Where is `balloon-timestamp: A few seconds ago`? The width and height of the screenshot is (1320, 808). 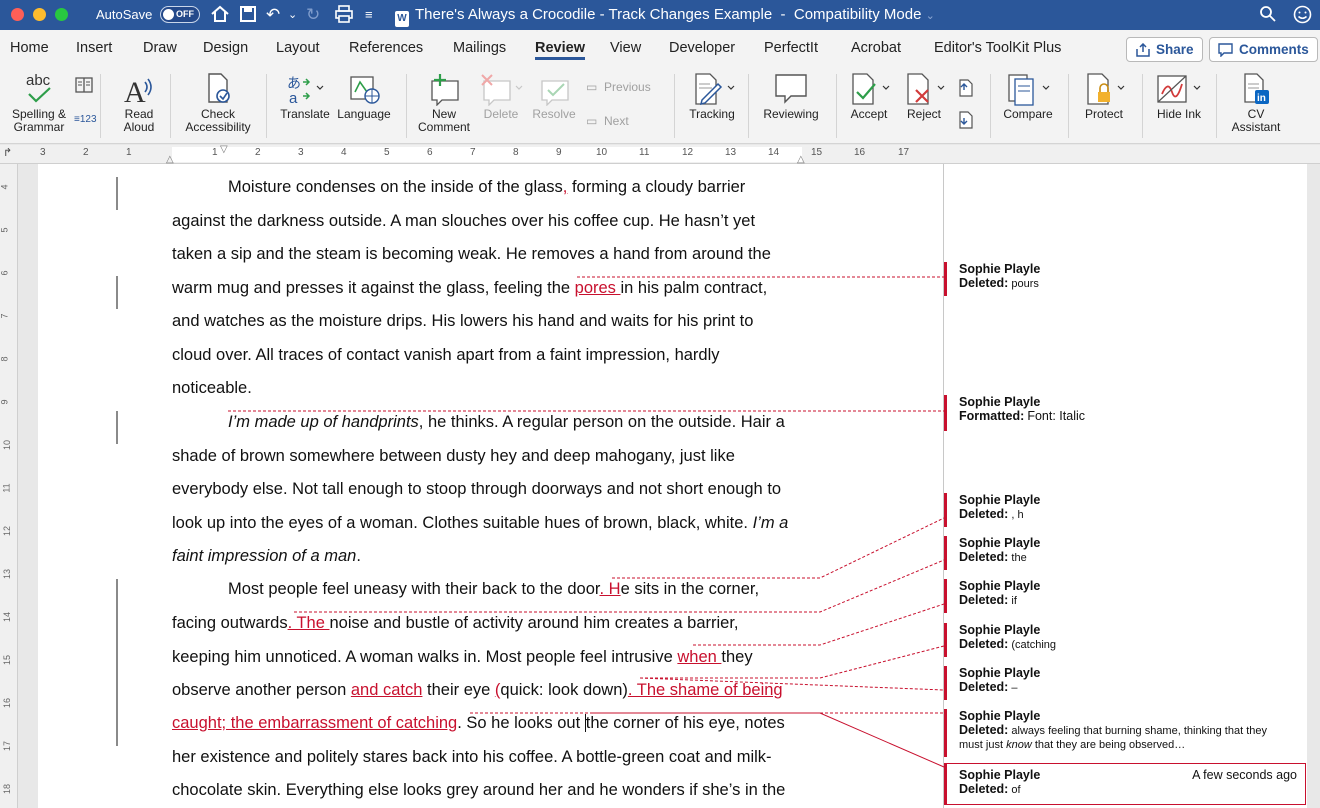 balloon-timestamp: A few seconds ago is located at coordinates (1244, 775).